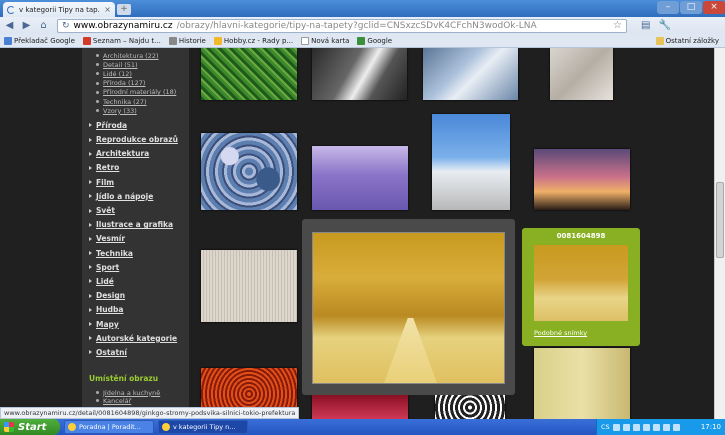  Describe the element at coordinates (187, 40) in the screenshot. I see `bookmark-item: Historie` at that location.